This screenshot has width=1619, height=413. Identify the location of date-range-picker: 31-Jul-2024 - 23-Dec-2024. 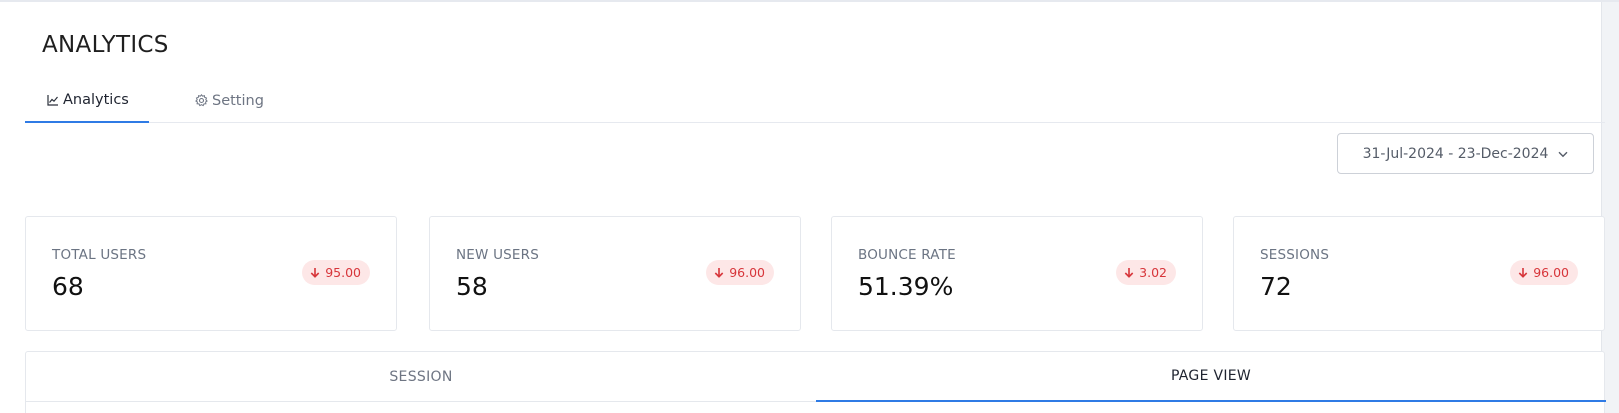
(1465, 153).